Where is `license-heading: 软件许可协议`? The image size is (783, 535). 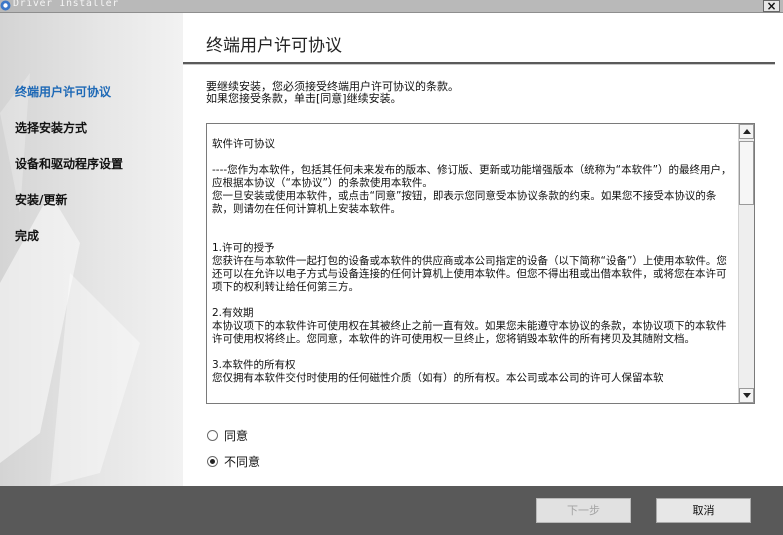
license-heading: 软件许可协议 is located at coordinates (243, 144).